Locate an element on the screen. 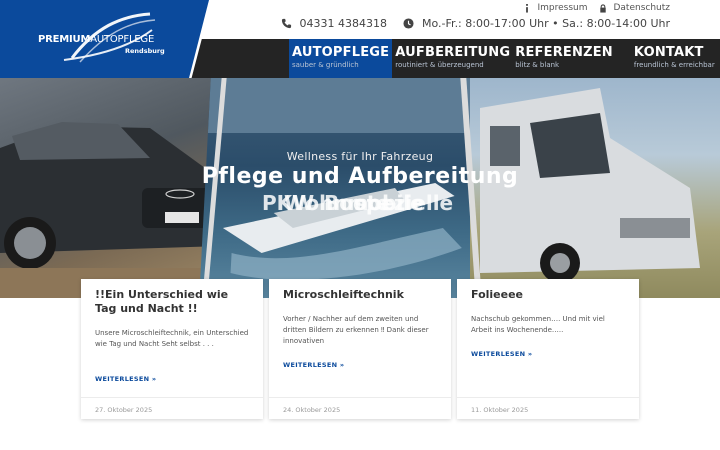 Image resolution: width=720 pixels, height=450 pixels. logo-wordmark: PREMIUMAUTOPFLEGE is located at coordinates (96, 39).